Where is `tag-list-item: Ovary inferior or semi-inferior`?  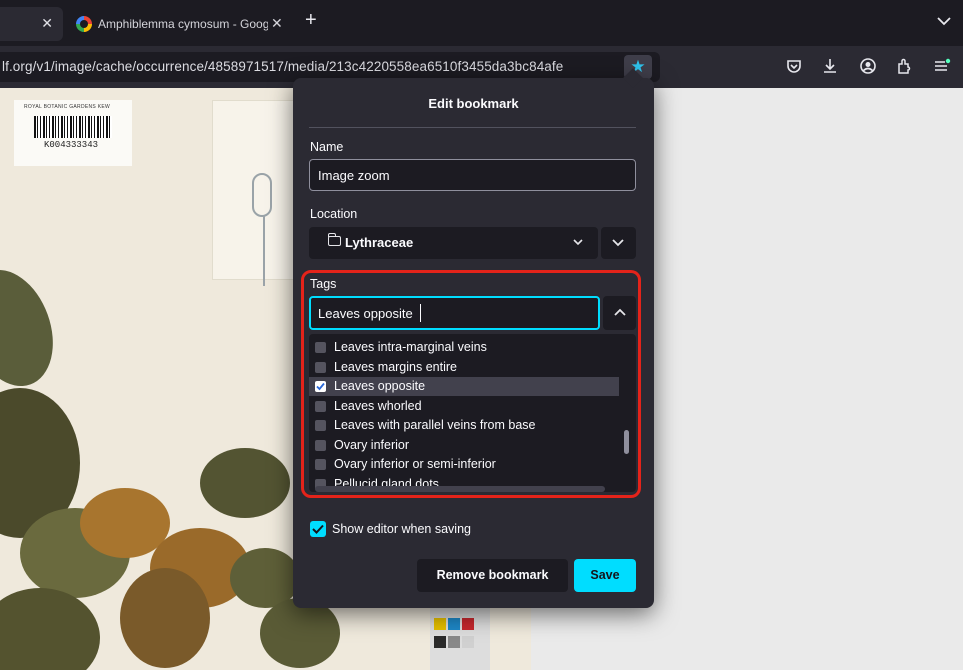 tag-list-item: Ovary inferior or semi-inferior is located at coordinates (464, 464).